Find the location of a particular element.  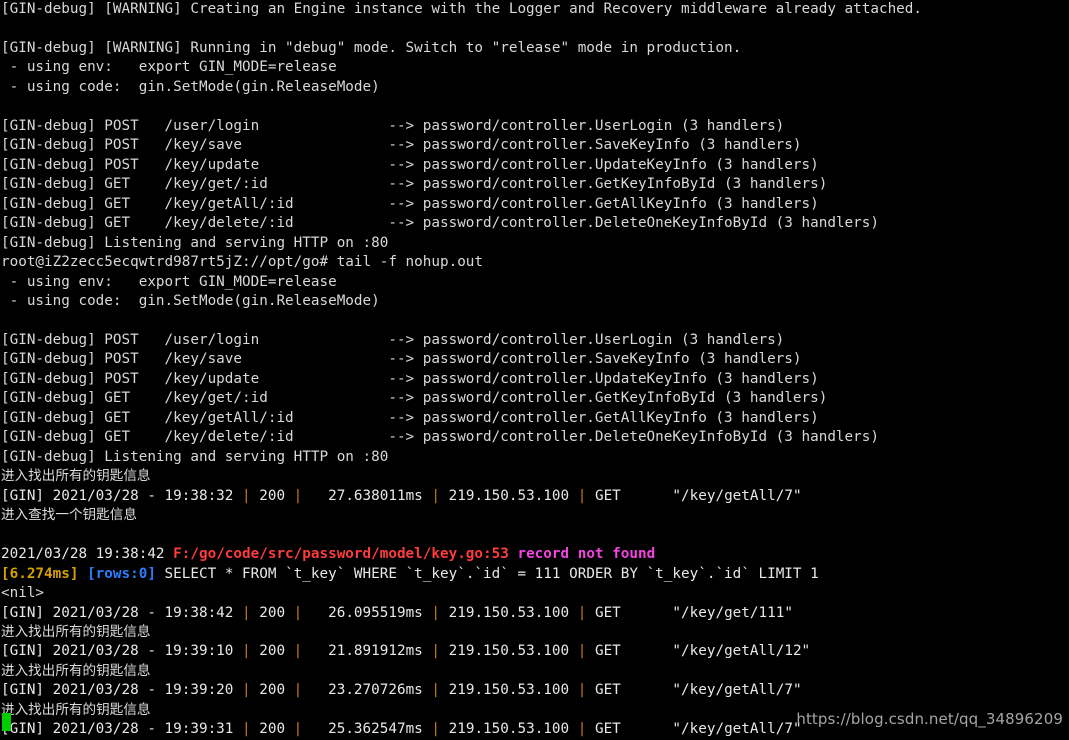

terminal-text-segment: record not found is located at coordinates (586, 554).